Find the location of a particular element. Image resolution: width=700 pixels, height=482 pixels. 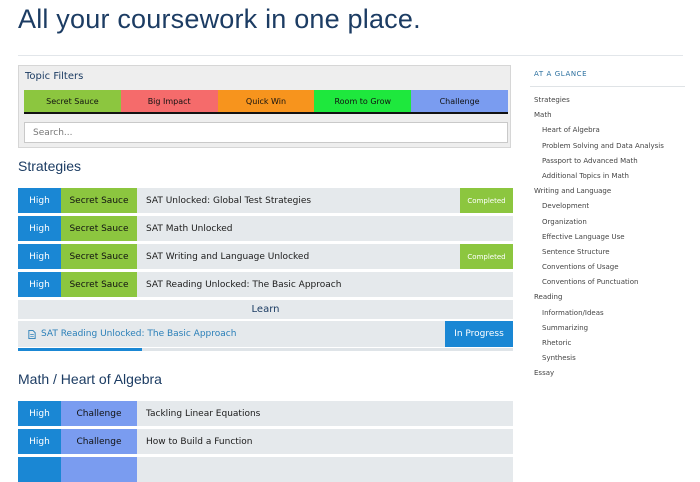

sidebar-item-math: Math is located at coordinates (607, 115).